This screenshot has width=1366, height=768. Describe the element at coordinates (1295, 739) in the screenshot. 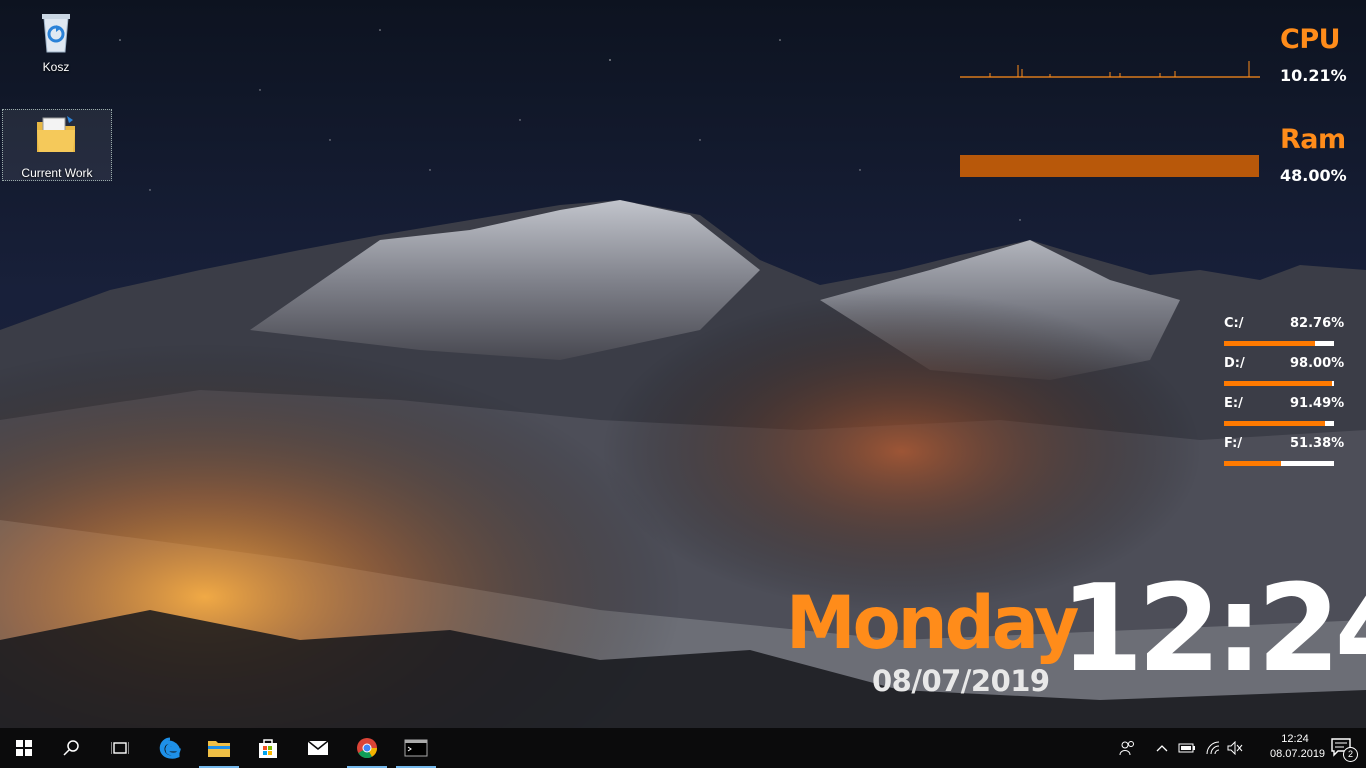

I see `clock-time: 12:24` at that location.